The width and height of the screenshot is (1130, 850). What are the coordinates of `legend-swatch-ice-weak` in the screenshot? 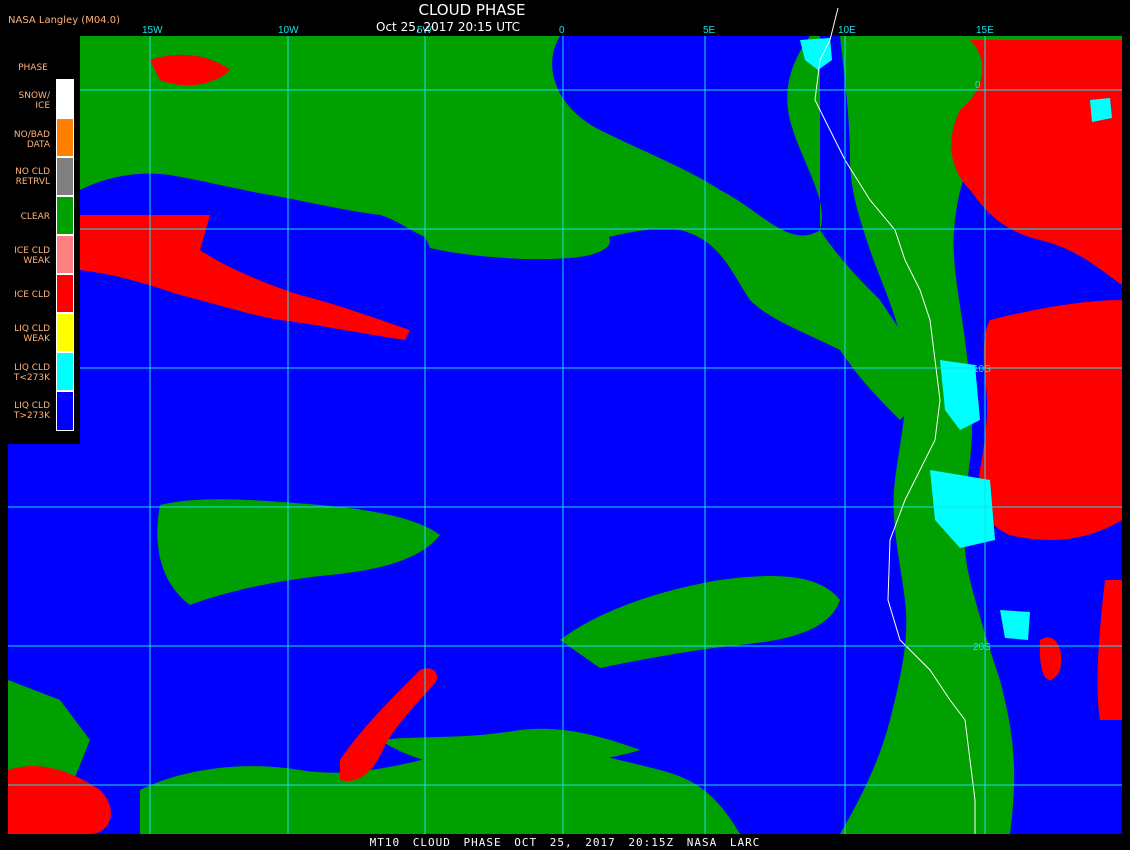 It's located at (65, 254).